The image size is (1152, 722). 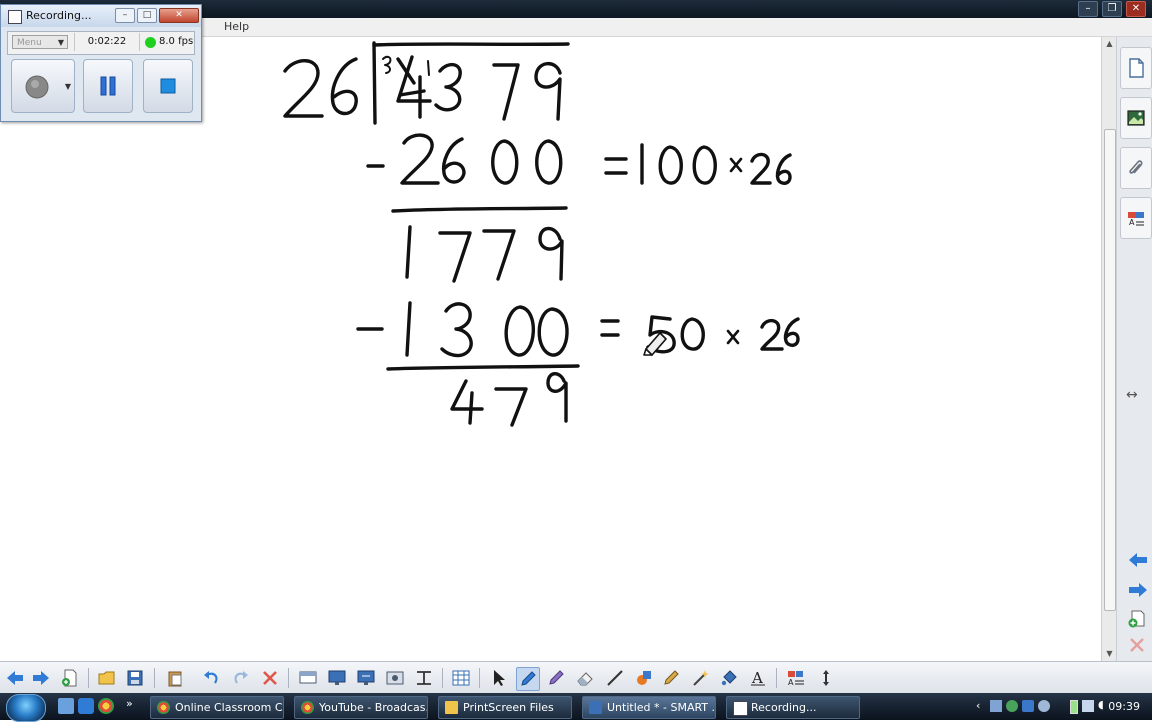 I want to click on stop-button, so click(x=168, y=86).